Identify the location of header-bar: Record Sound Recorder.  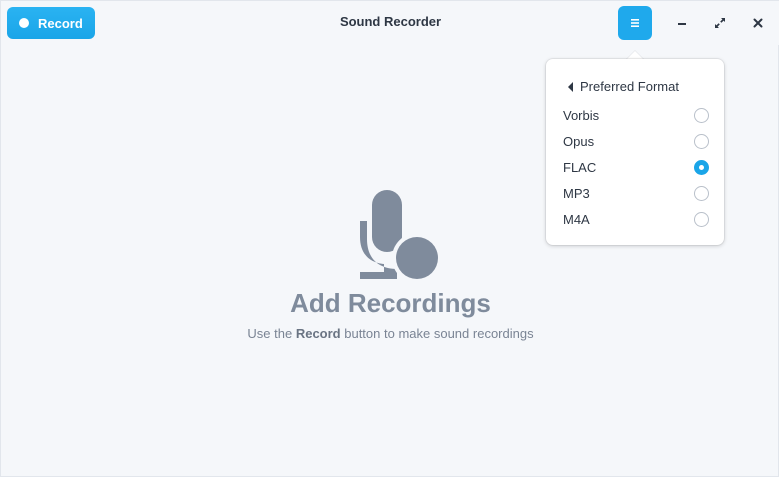
(390, 23).